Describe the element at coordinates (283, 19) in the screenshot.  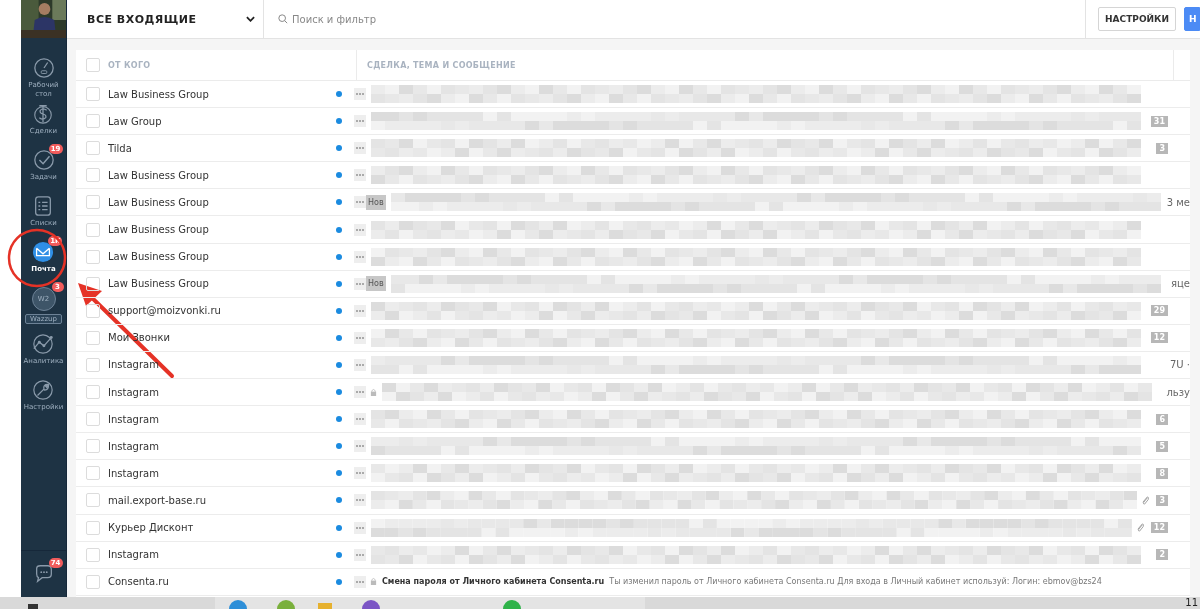
I see `search-icon` at that location.